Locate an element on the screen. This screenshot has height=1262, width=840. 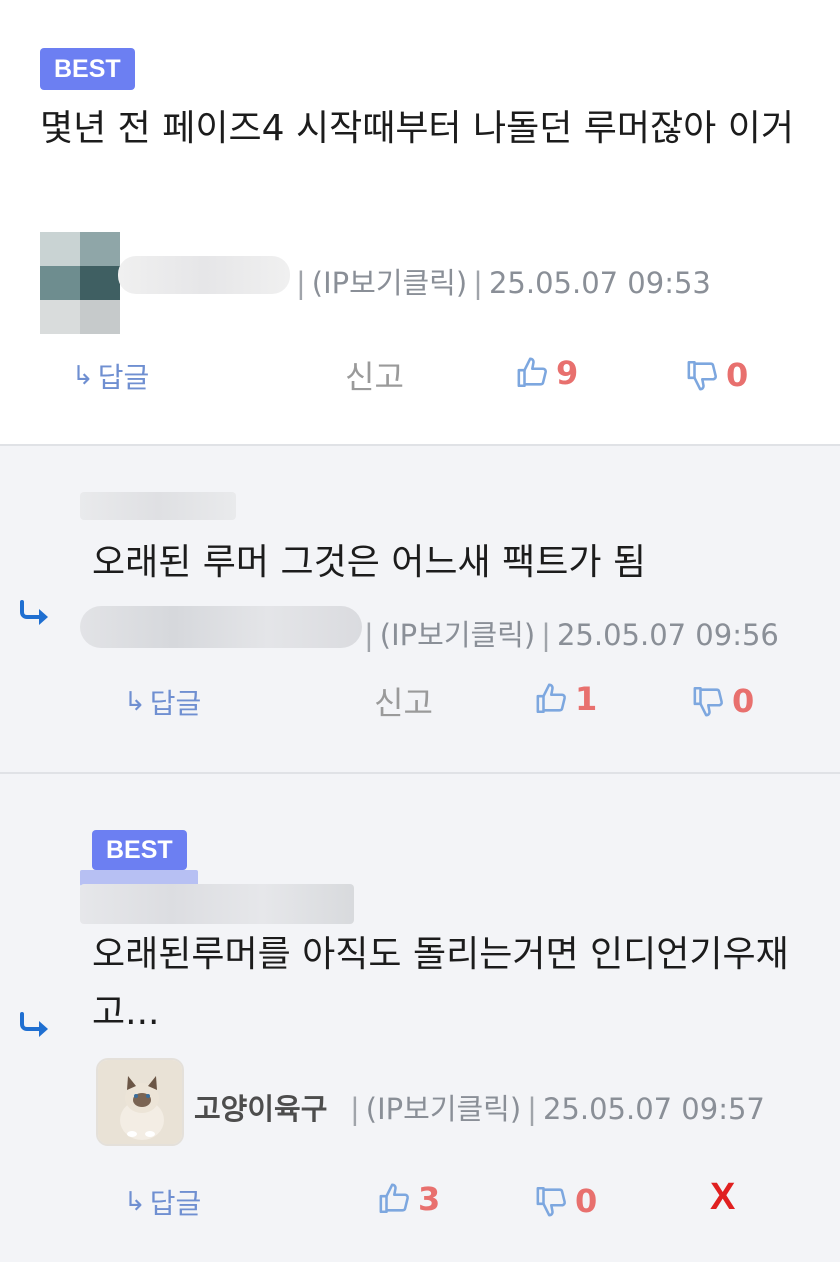
comment-text: 오래된 루머 그것은 어느새 팩트가 됨 is located at coordinates (369, 562).